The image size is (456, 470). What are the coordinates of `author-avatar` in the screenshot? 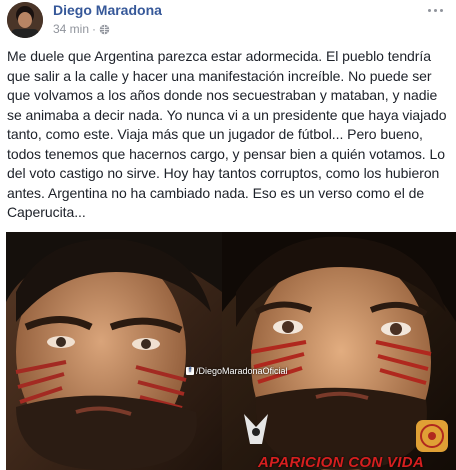 It's located at (25, 20).